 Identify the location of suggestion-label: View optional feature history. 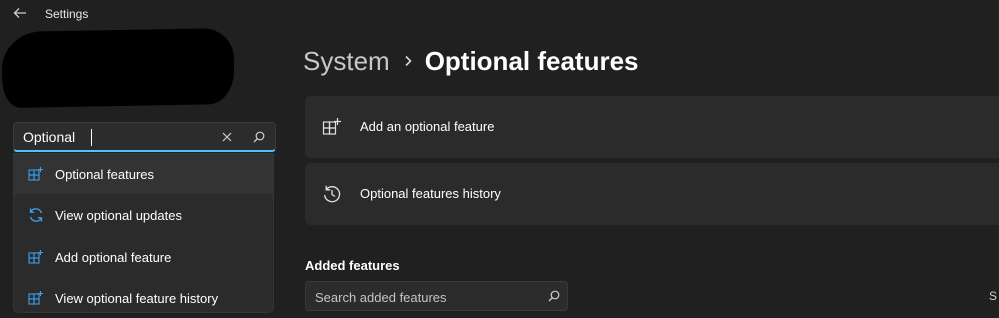
(137, 298).